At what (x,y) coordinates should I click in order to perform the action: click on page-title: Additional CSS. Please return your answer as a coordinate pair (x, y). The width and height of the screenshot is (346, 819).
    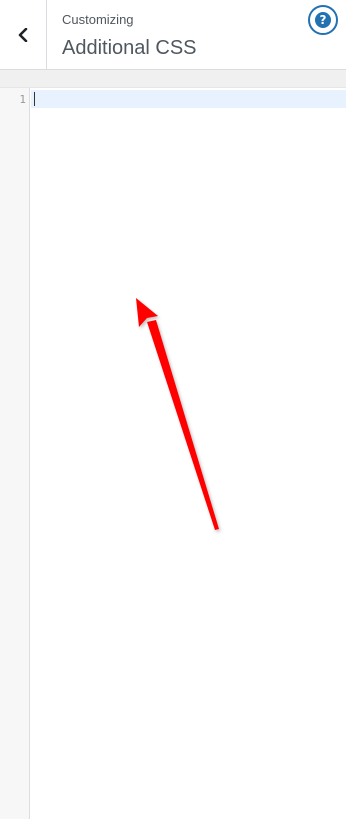
    Looking at the image, I should click on (129, 48).